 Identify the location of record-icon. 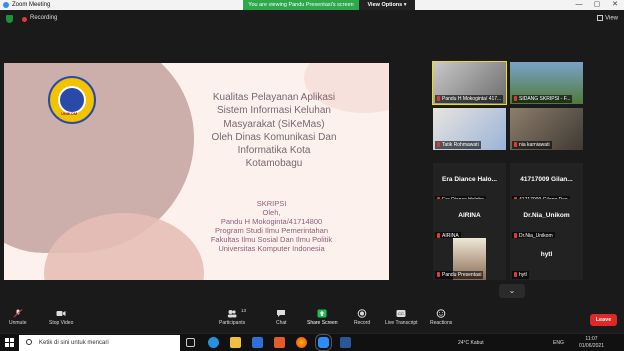
(362, 313).